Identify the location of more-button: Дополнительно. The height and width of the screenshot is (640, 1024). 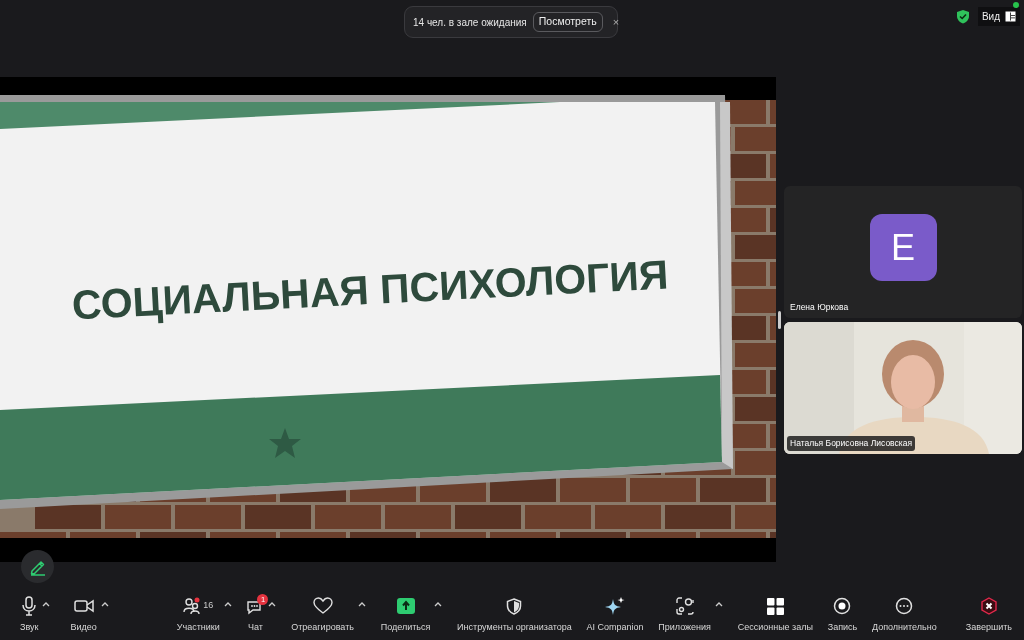
(904, 615).